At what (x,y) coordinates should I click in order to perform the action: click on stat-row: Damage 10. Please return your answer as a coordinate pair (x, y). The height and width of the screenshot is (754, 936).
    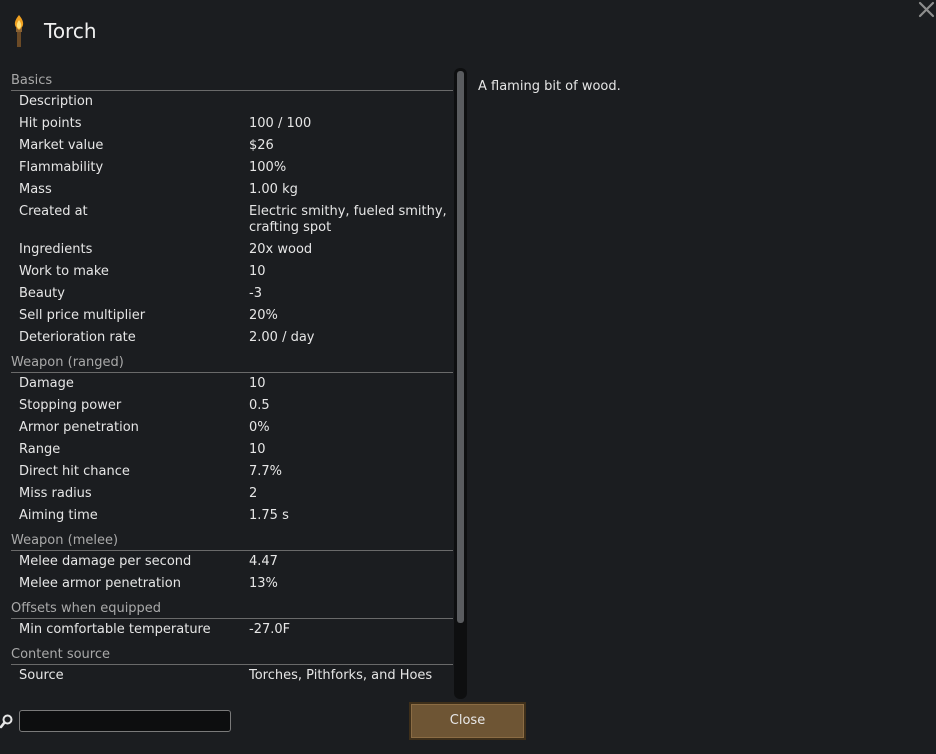
    Looking at the image, I should click on (232, 384).